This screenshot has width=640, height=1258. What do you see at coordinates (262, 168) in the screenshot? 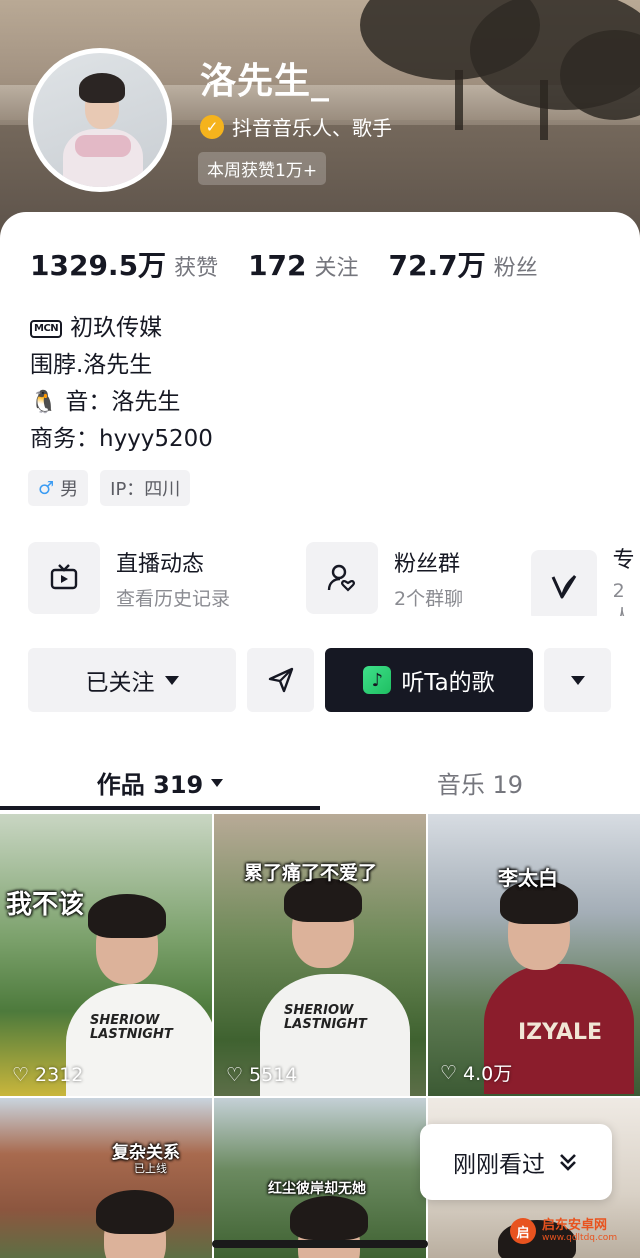
I see `weekly-likes-tag: 本周获赞1万+` at bounding box center [262, 168].